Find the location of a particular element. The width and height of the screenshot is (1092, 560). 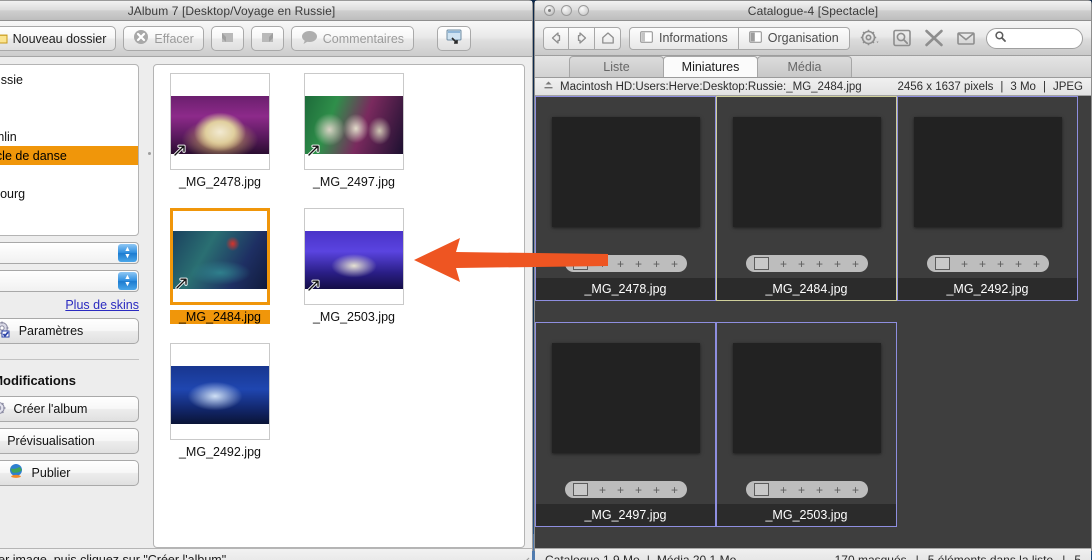

thumbnail-cell: _MG_2497.jpg is located at coordinates (371, 131).